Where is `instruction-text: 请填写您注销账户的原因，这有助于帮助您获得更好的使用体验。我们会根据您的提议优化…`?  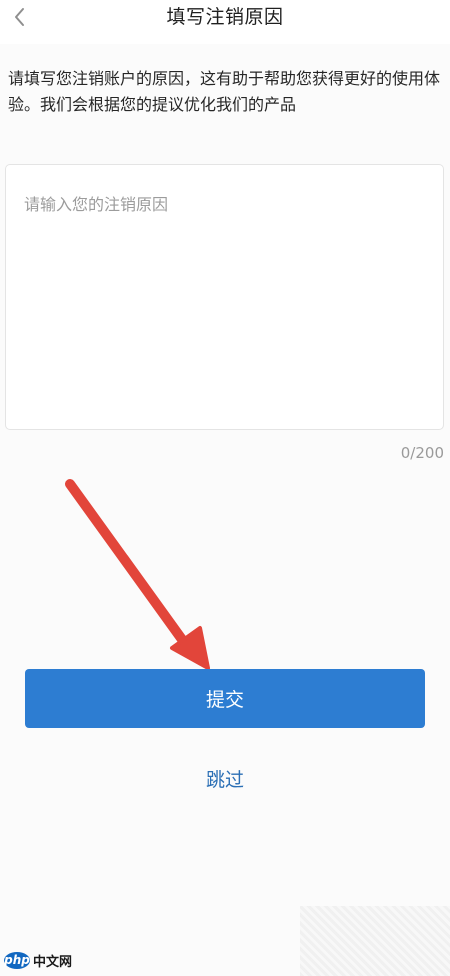
instruction-text: 请填写您注销账户的原因，这有助于帮助您获得更好的使用体验。我们会根据您的提议优化… is located at coordinates (224, 91).